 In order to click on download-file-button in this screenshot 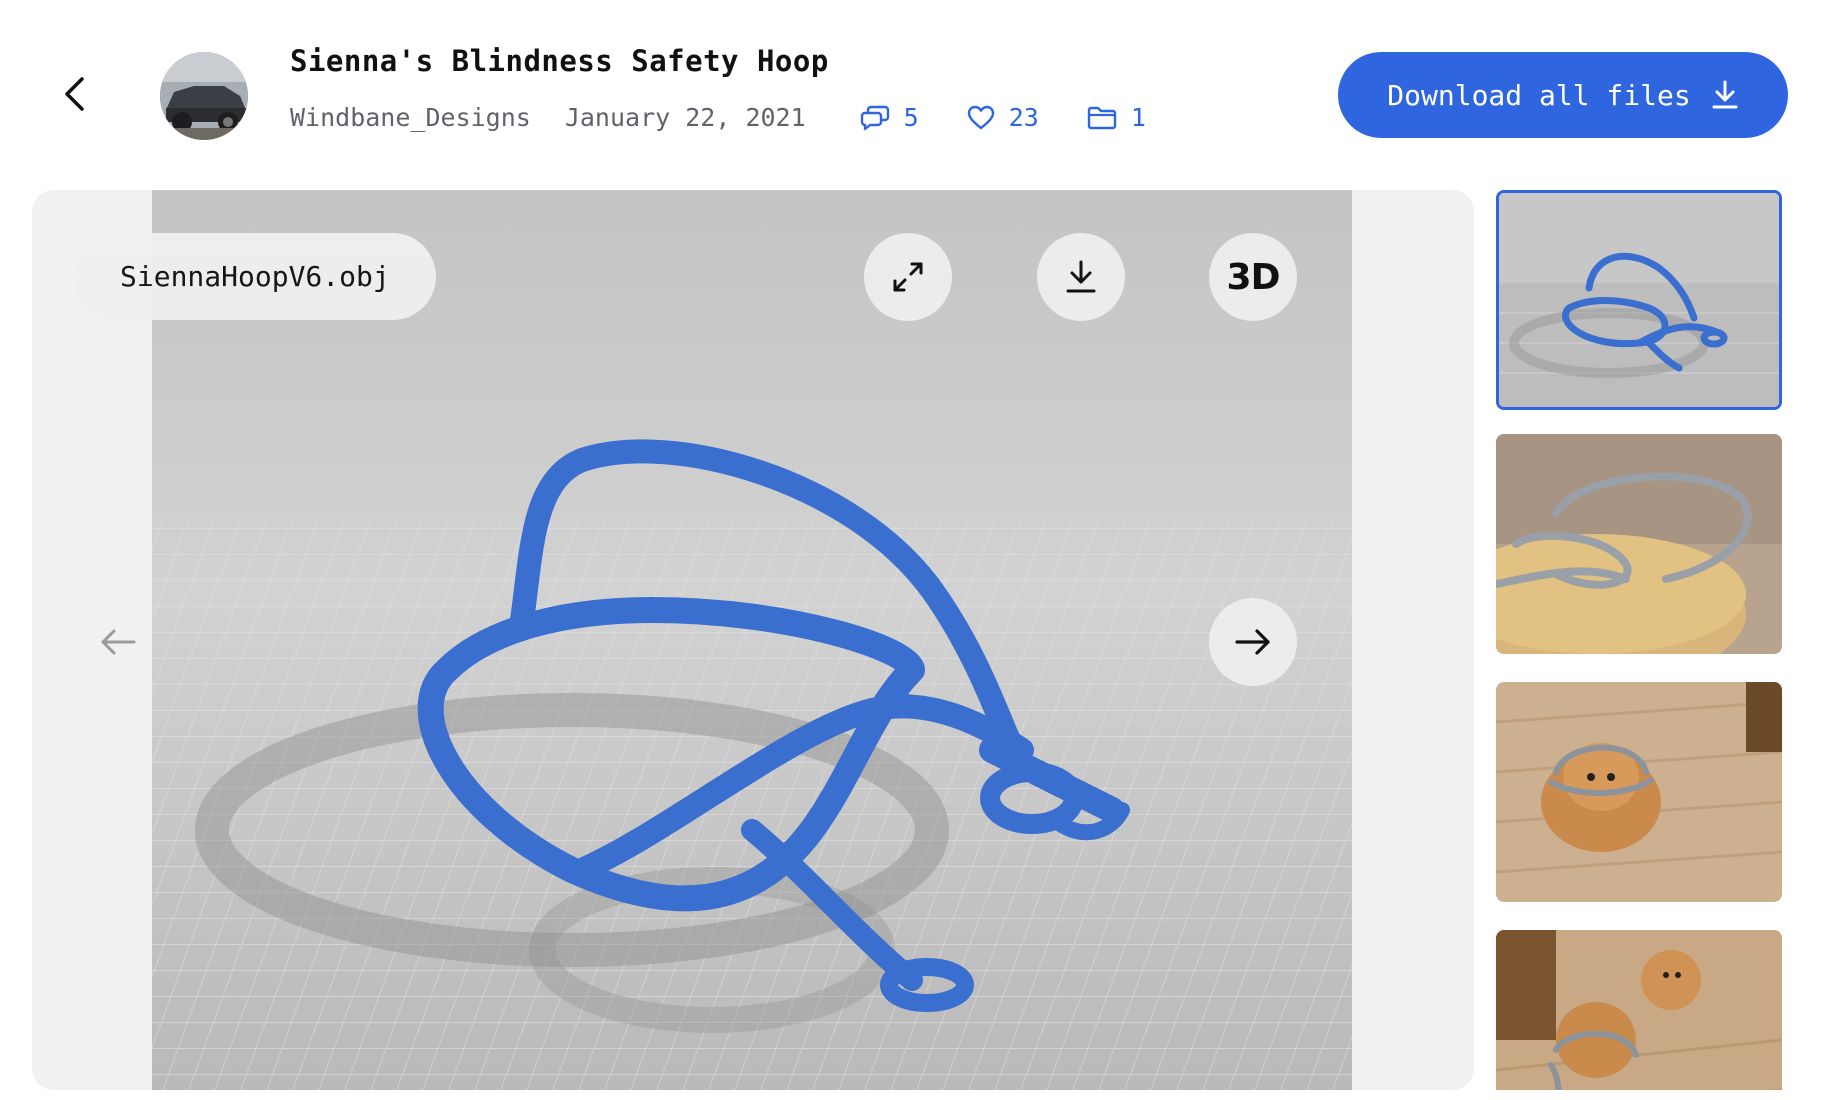, I will do `click(1081, 277)`.